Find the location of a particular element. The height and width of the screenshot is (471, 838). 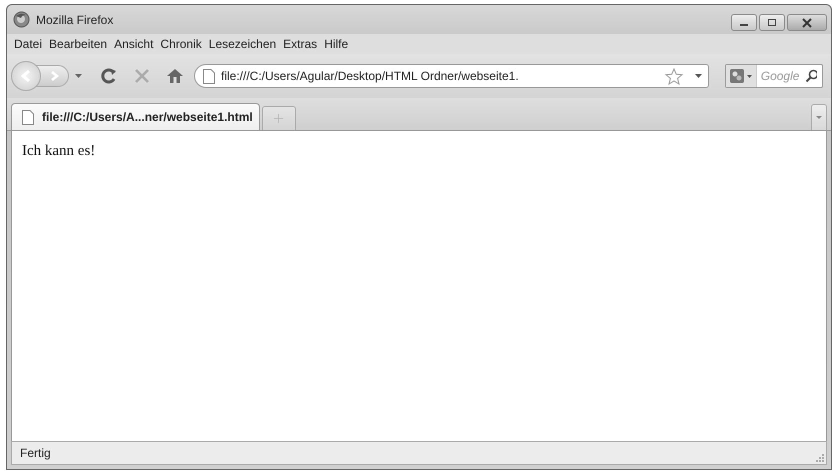

menu-item: Lesezeichen is located at coordinates (243, 44).